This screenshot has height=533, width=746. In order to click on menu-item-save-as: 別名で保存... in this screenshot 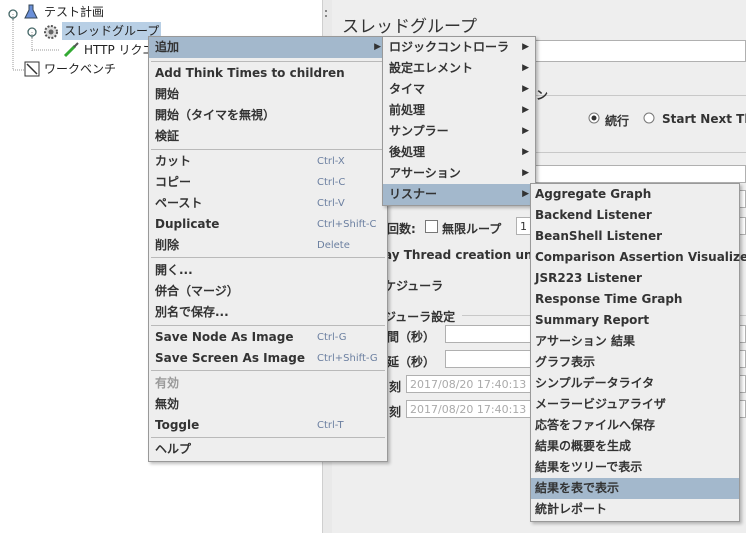, I will do `click(268, 312)`.